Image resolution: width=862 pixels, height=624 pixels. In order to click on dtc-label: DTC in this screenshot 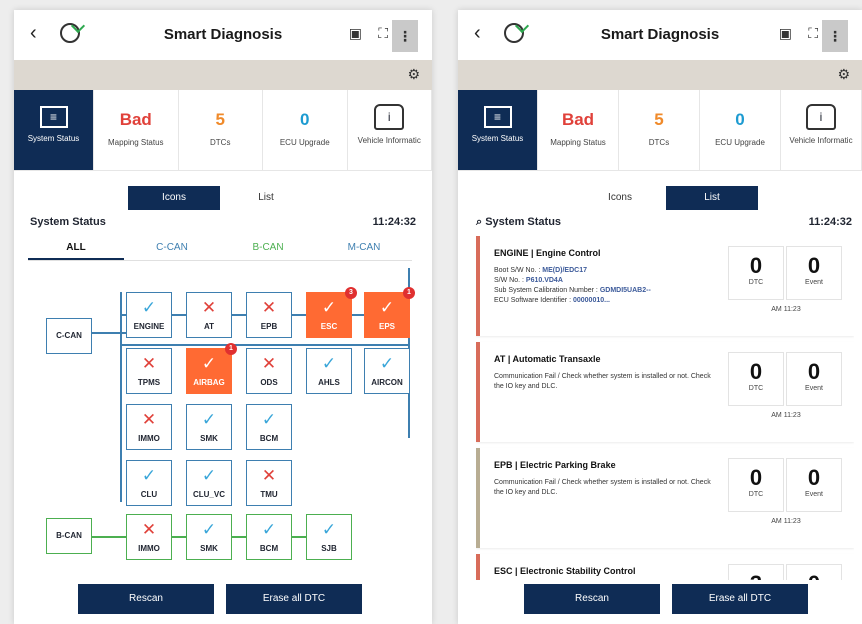, I will do `click(756, 388)`.